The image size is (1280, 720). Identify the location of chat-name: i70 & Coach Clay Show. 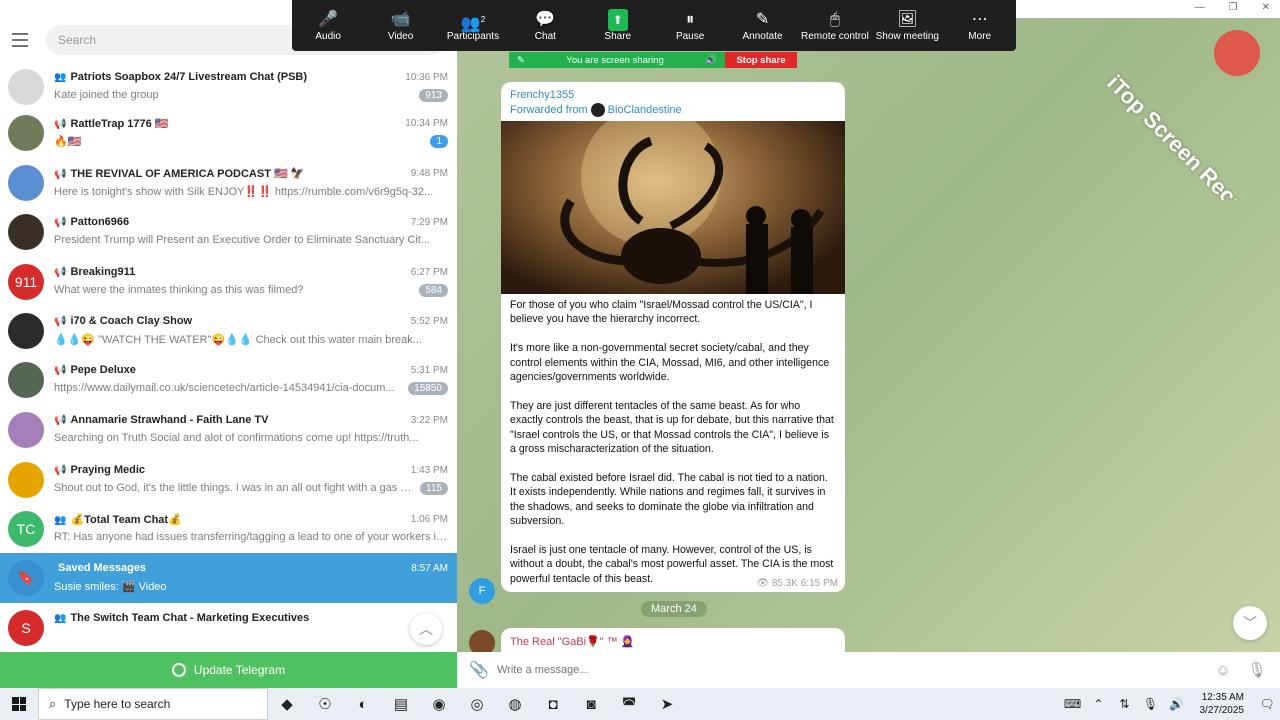
(131, 321).